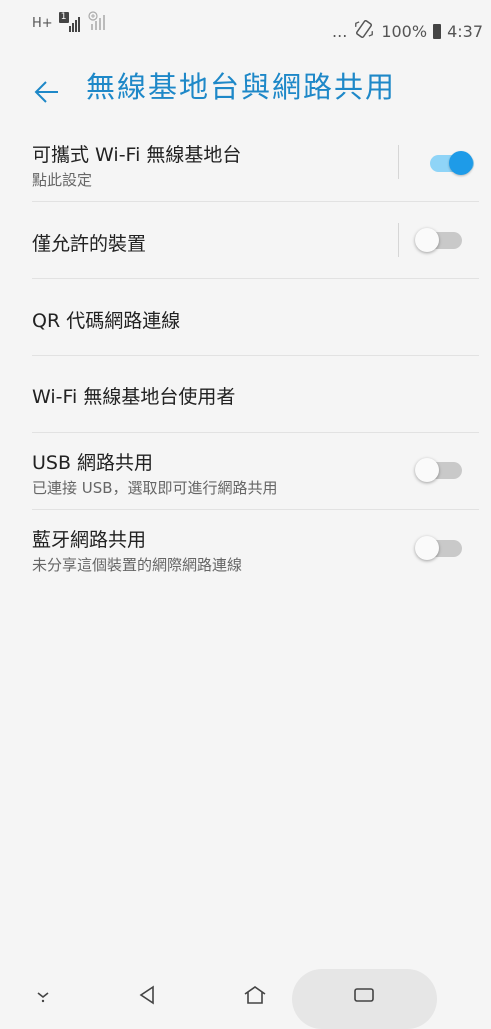 This screenshot has width=491, height=1029. What do you see at coordinates (255, 548) in the screenshot?
I see `list-item-bluetooth-tethering: 藍牙網路共用 未分享這個裝置的網際網路連線` at bounding box center [255, 548].